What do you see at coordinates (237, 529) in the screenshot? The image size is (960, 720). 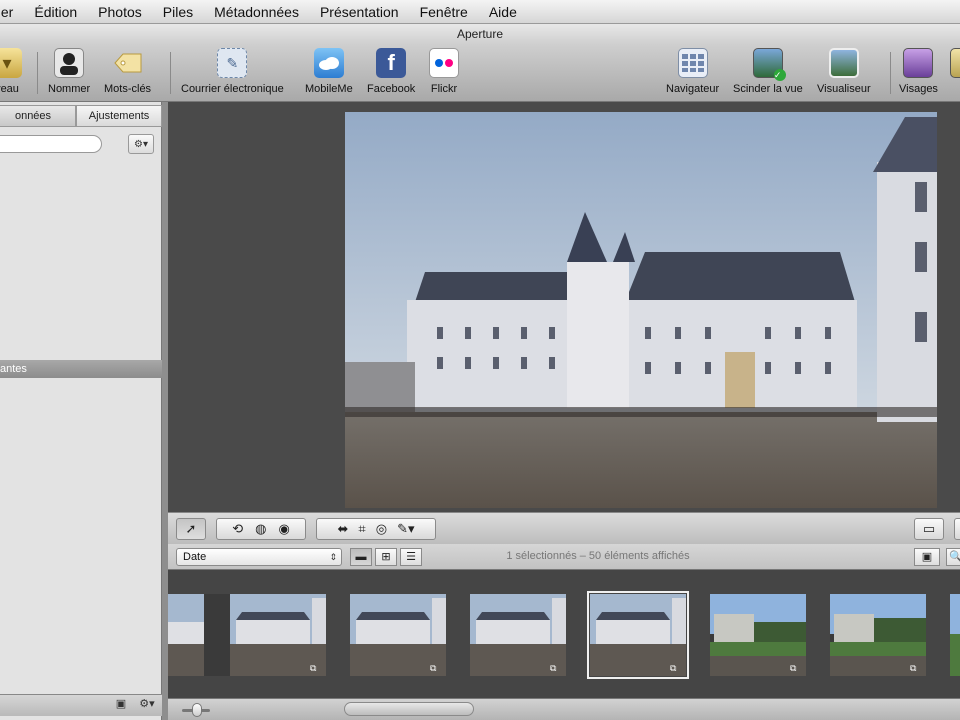 I see `rotate-tool-icon: ⟲` at bounding box center [237, 529].